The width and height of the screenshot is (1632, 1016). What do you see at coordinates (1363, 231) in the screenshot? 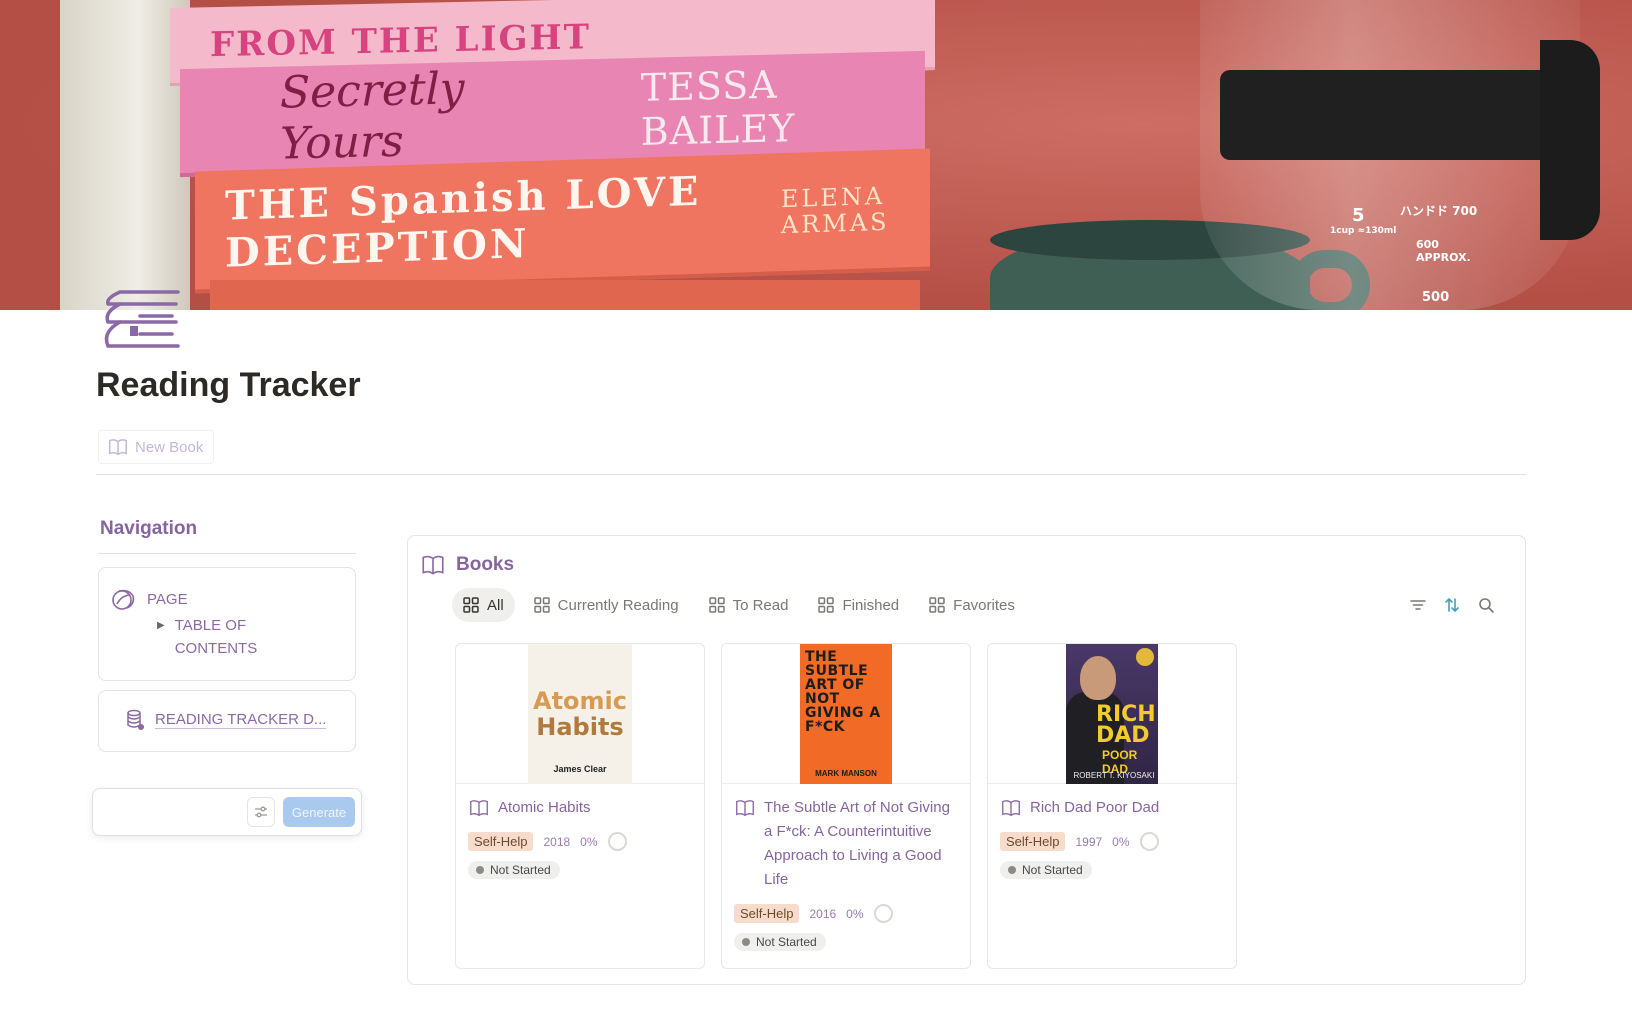
I see `carafe-mark-cup: 1cup ≈130ml` at bounding box center [1363, 231].